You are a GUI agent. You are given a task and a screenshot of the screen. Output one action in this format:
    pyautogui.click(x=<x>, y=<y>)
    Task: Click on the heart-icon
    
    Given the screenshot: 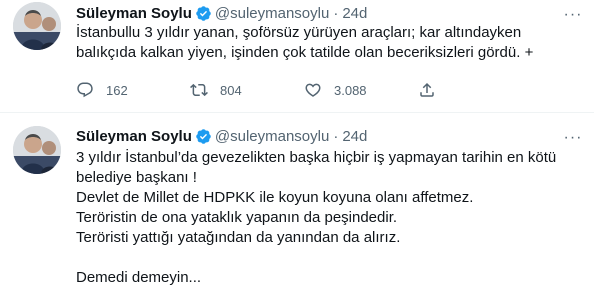 What is the action you would take?
    pyautogui.click(x=313, y=90)
    